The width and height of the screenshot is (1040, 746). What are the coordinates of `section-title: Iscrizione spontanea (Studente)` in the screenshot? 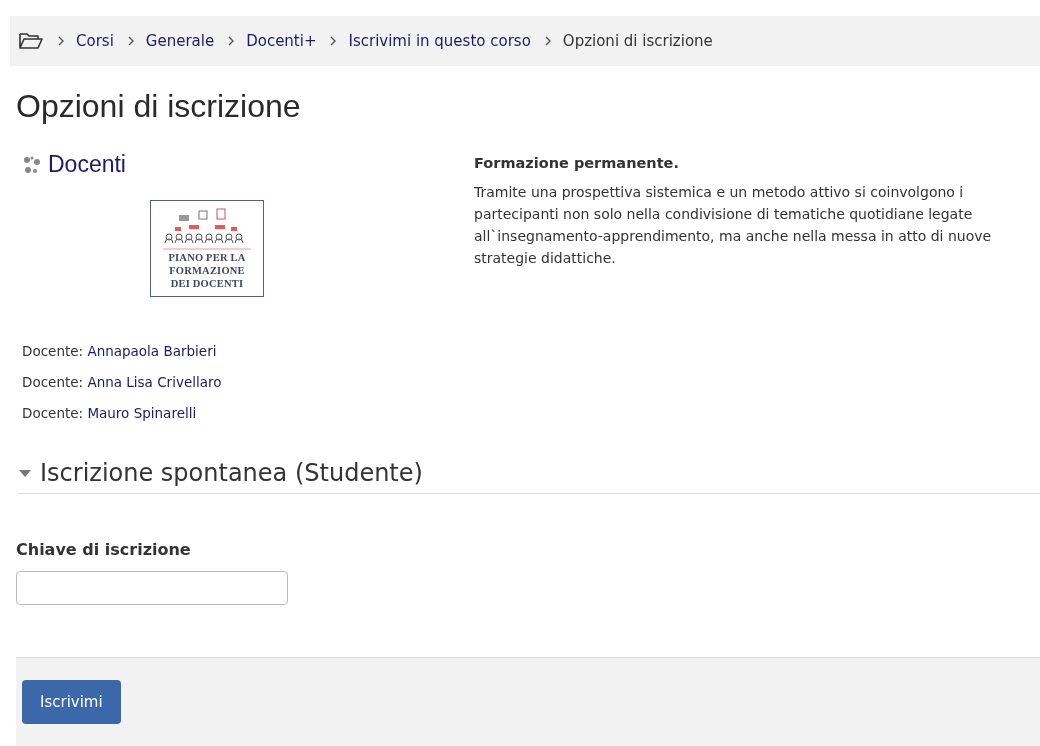 It's located at (231, 473).